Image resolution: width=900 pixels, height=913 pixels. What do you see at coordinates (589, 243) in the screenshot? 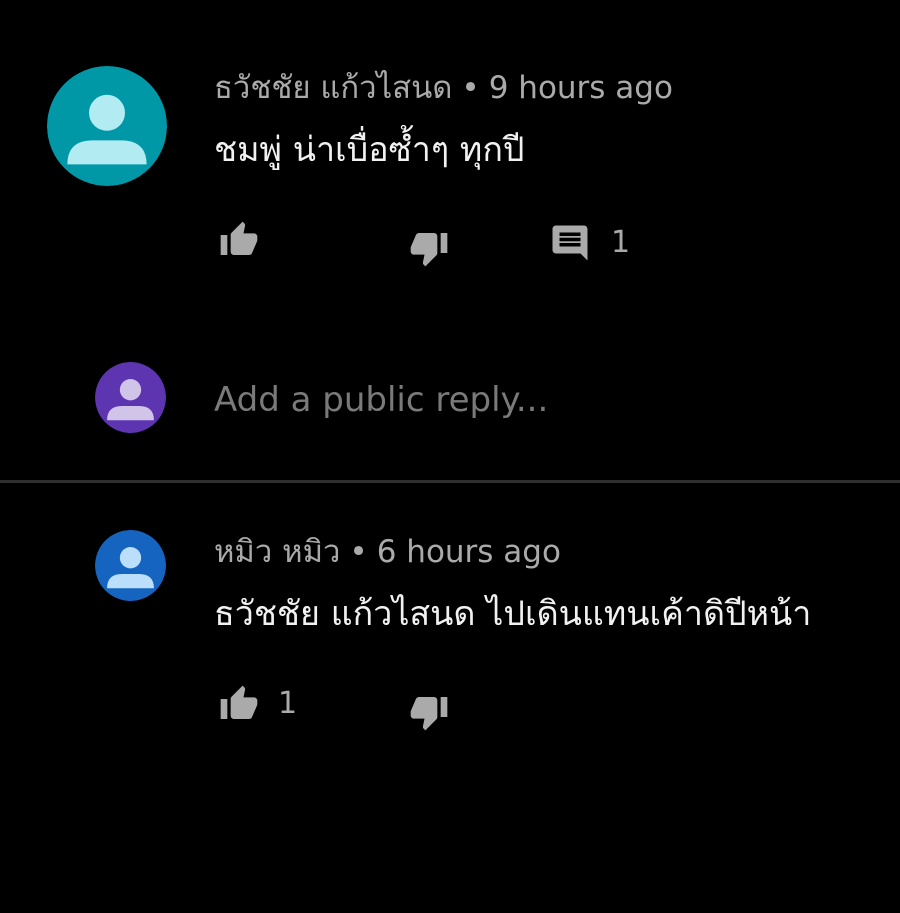
I see `reply-button: 1` at bounding box center [589, 243].